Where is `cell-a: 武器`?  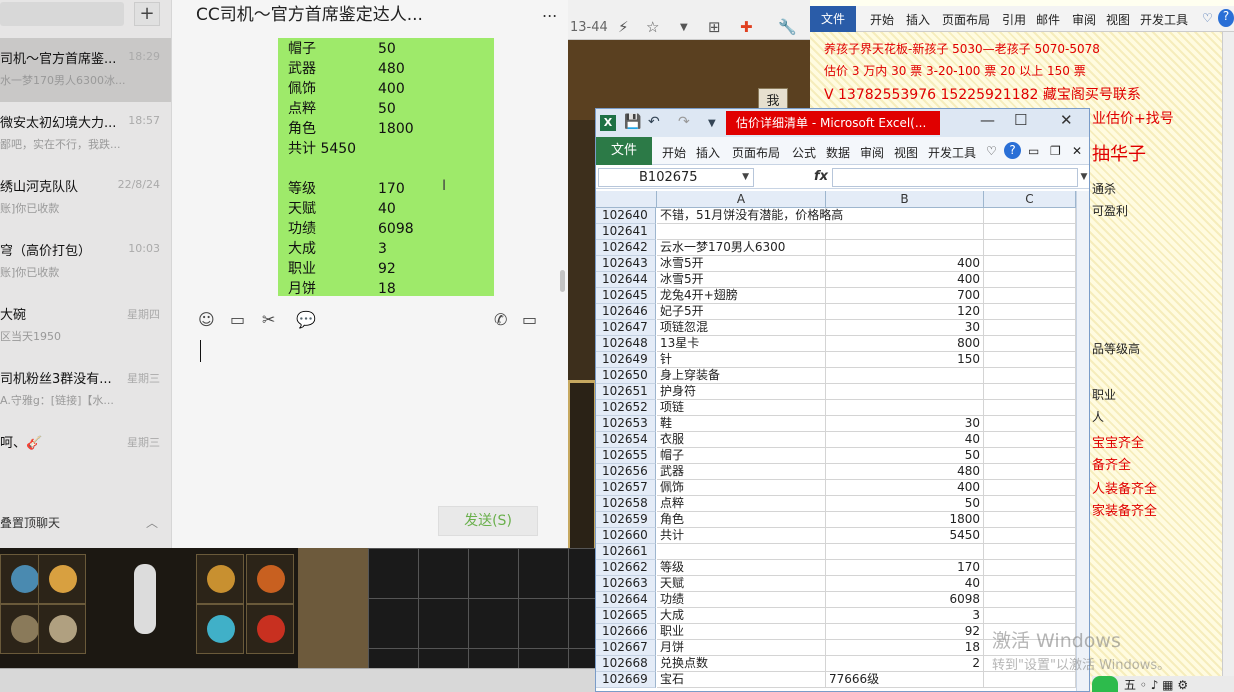
cell-a: 武器 is located at coordinates (741, 472).